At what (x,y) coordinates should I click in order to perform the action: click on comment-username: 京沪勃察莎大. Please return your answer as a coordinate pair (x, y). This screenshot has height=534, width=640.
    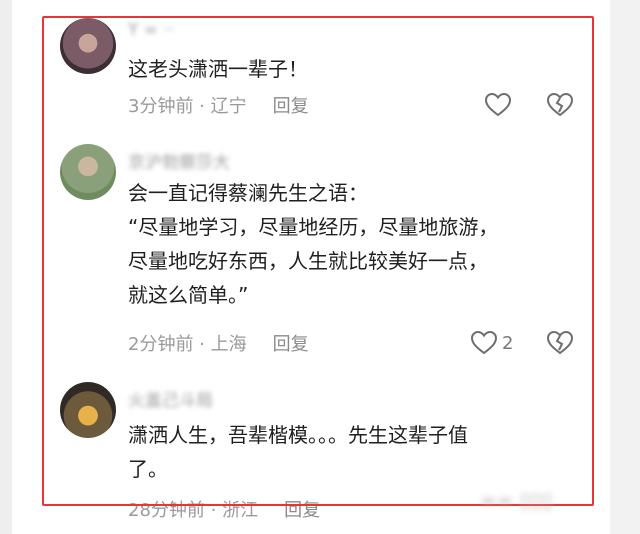
    Looking at the image, I should click on (179, 160).